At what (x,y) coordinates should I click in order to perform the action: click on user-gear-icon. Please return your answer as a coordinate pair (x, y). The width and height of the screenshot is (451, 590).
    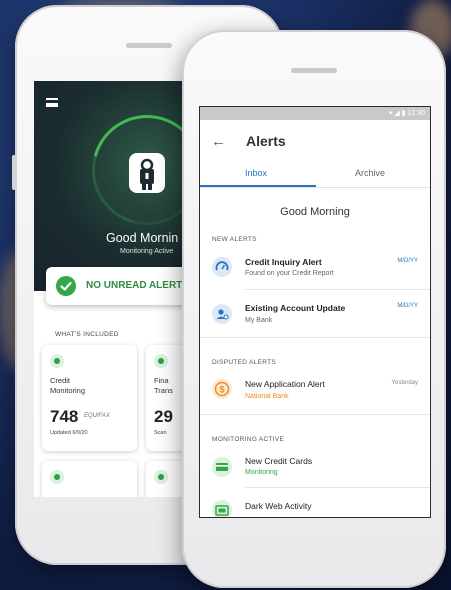
    Looking at the image, I should click on (222, 314).